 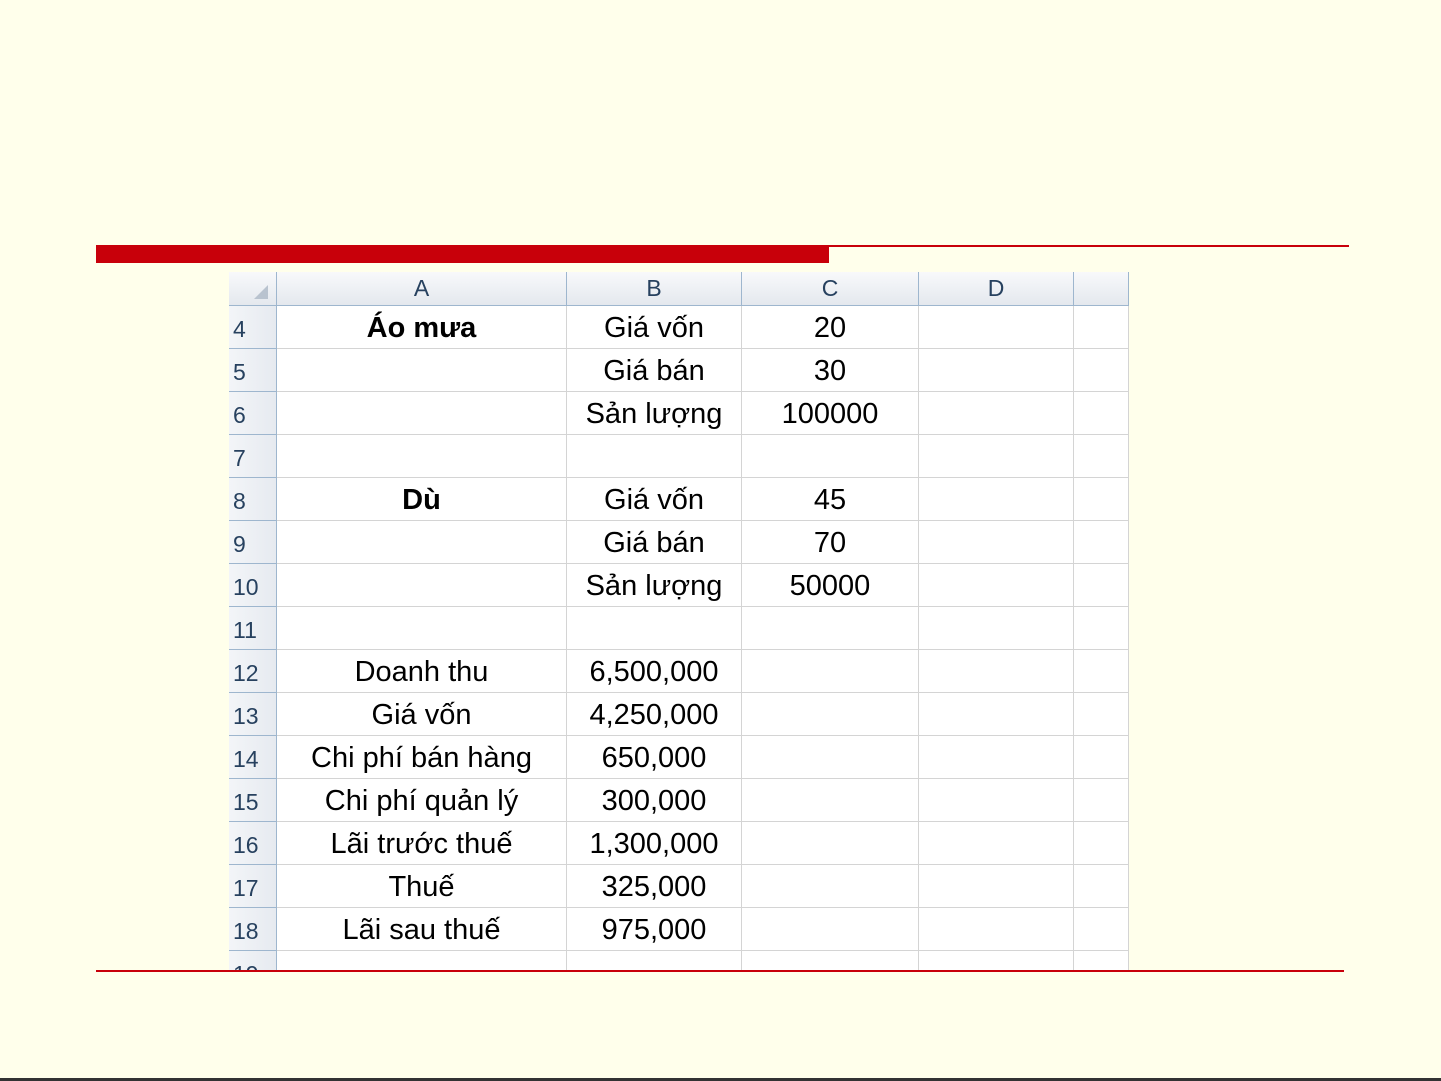 I want to click on cell-b: 975,000, so click(x=654, y=929).